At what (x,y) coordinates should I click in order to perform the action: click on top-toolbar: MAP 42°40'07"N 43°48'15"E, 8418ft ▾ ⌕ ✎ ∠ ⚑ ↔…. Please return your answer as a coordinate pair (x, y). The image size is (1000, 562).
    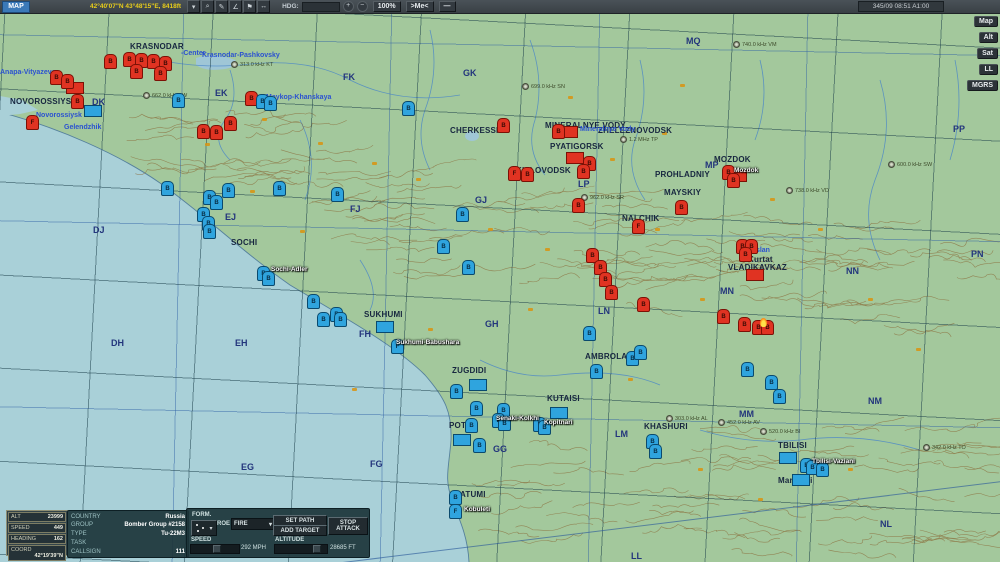
    Looking at the image, I should click on (500, 7).